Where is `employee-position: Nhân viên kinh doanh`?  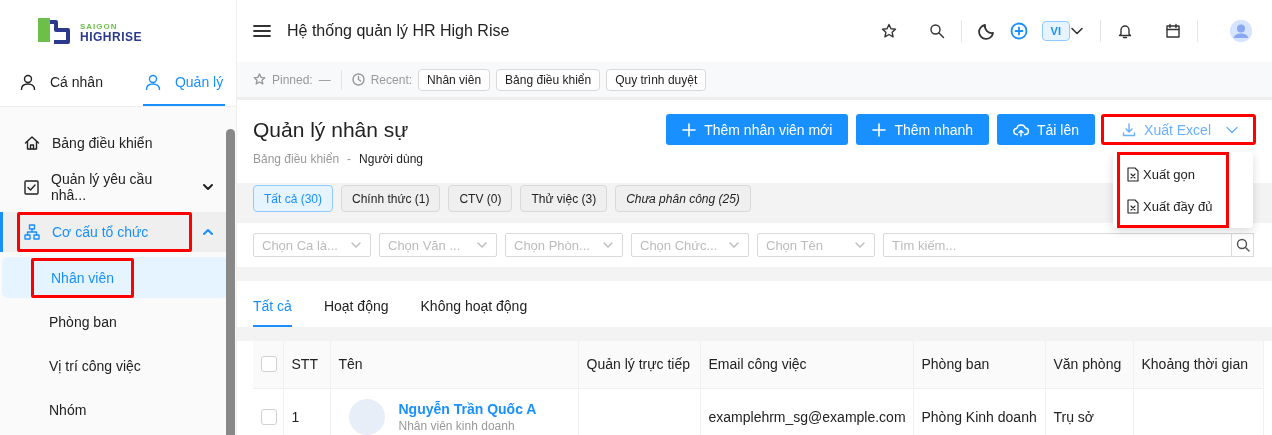 employee-position: Nhân viên kinh doanh is located at coordinates (457, 426).